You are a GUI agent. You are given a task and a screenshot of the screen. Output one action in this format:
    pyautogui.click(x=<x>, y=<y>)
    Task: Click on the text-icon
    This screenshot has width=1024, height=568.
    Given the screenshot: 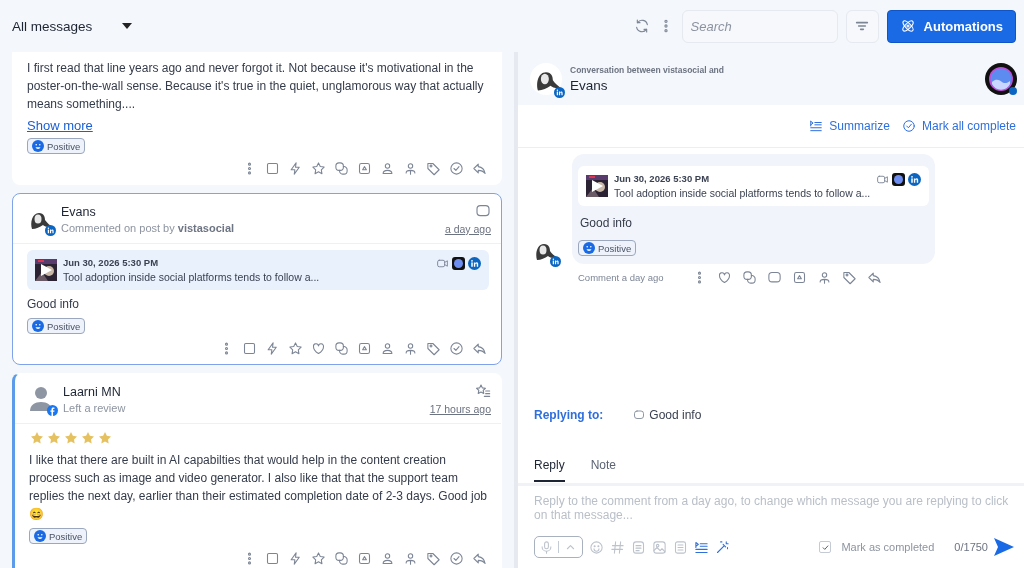 What is the action you would take?
    pyautogui.click(x=638, y=547)
    